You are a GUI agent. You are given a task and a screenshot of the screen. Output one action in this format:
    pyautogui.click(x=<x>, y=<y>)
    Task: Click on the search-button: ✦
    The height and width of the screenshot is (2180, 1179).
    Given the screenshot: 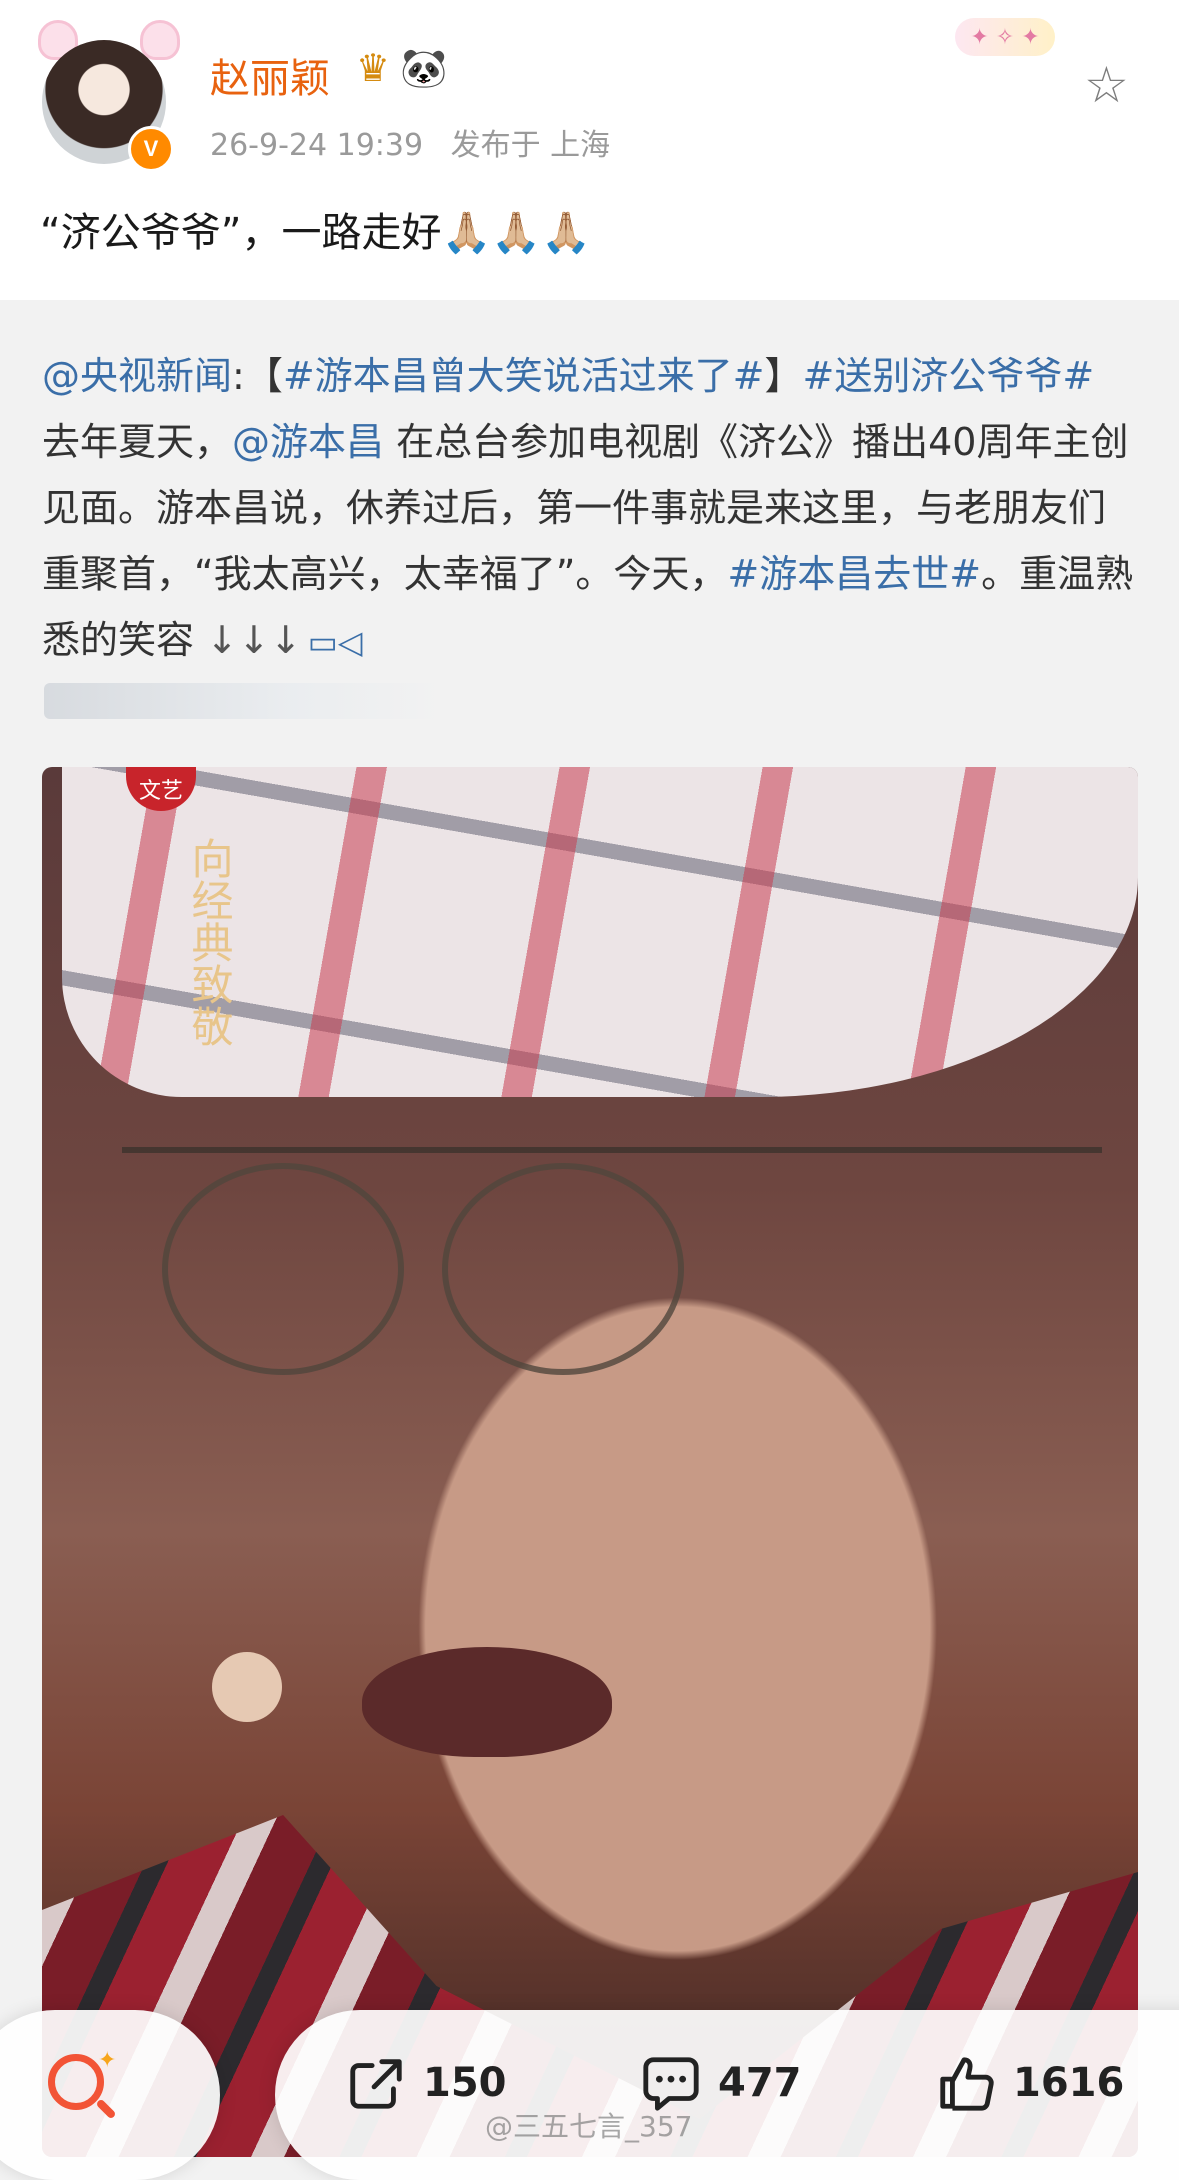 What is the action you would take?
    pyautogui.click(x=110, y=2095)
    